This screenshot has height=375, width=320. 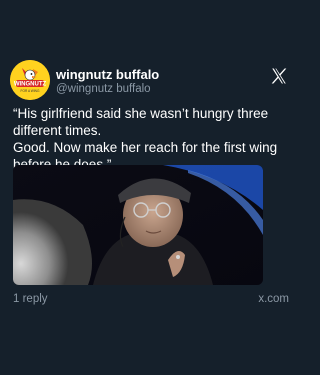 I want to click on reply-count-link: 1 reply, so click(x=30, y=299).